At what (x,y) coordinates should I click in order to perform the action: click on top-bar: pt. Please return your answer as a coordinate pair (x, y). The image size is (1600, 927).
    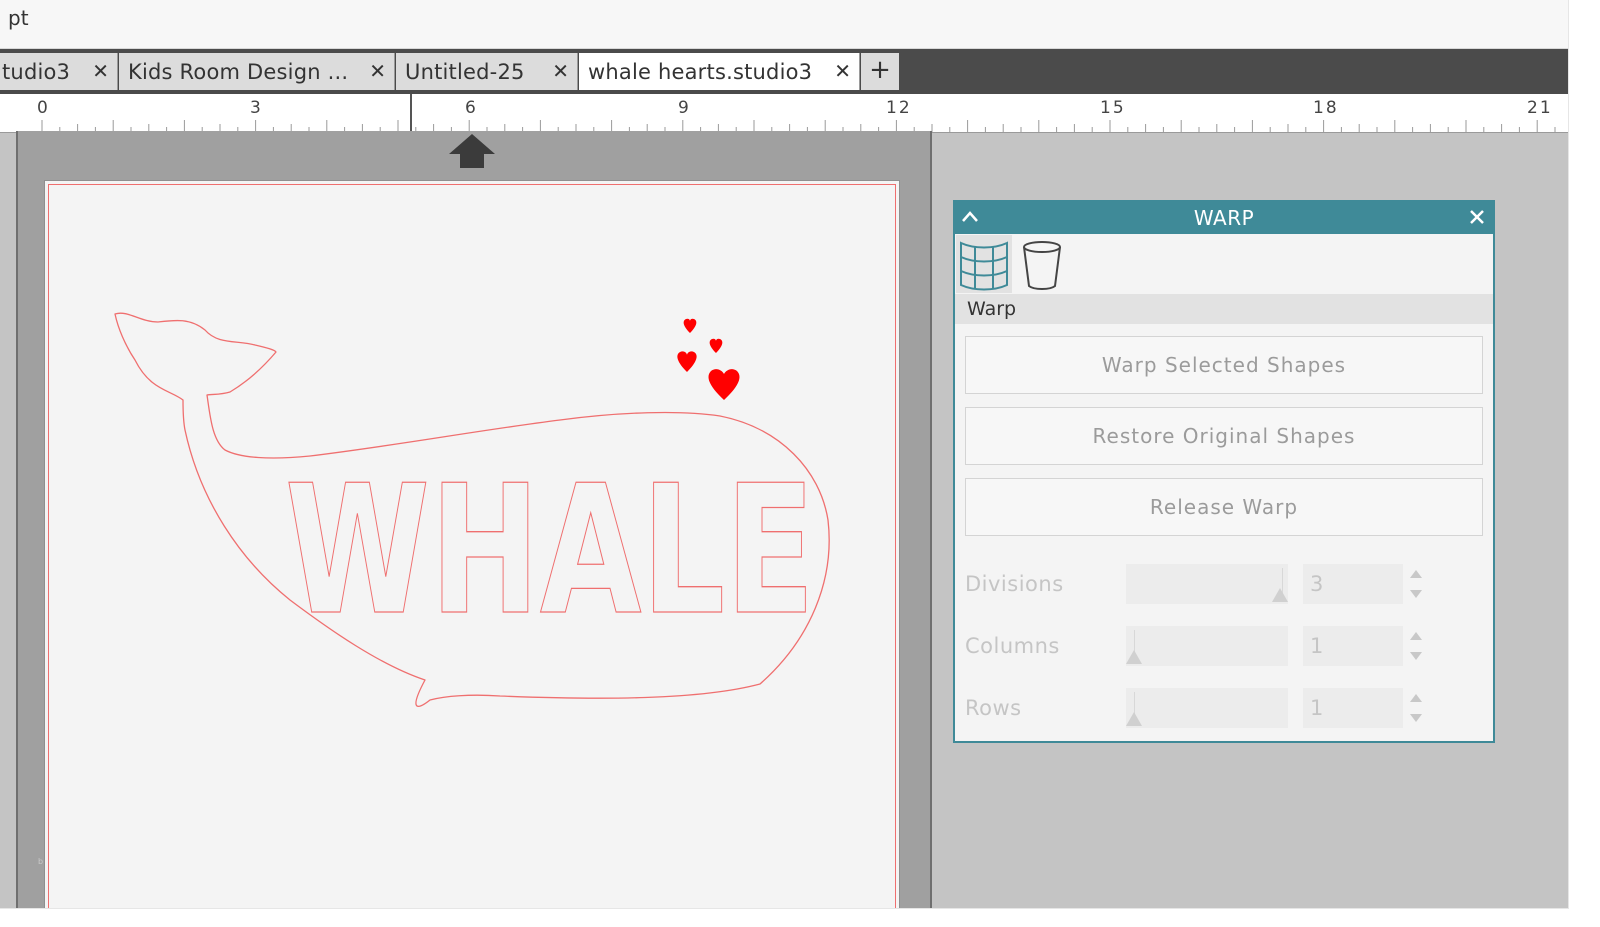
    Looking at the image, I should click on (784, 24).